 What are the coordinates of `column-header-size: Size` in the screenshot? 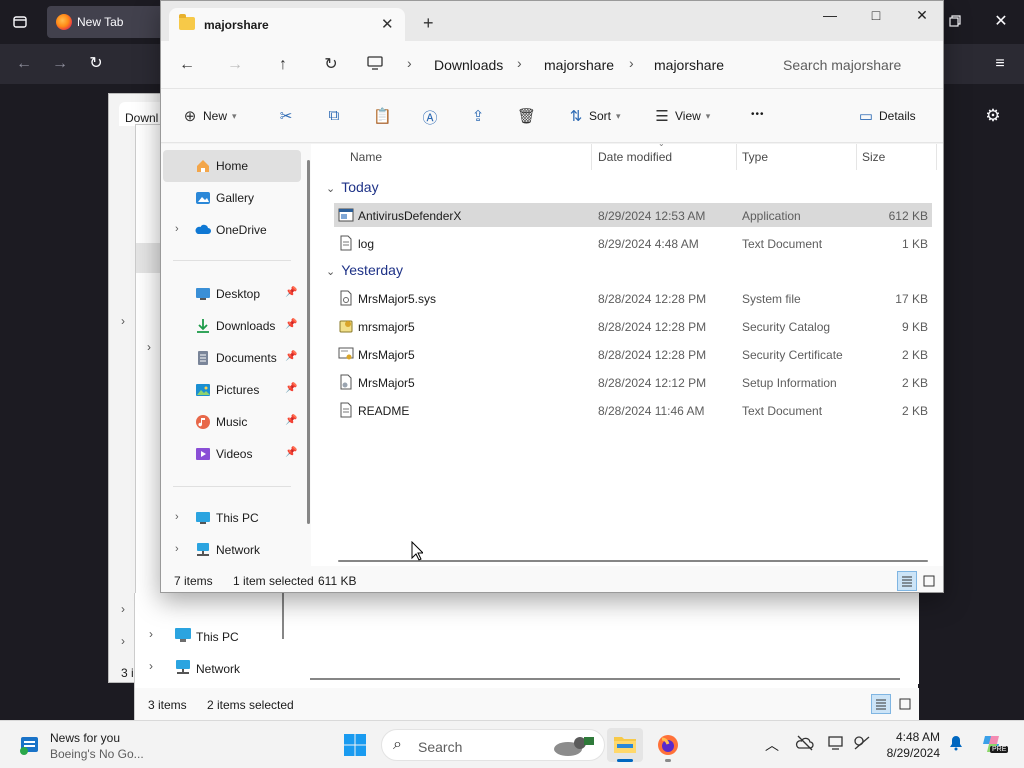 It's located at (873, 157).